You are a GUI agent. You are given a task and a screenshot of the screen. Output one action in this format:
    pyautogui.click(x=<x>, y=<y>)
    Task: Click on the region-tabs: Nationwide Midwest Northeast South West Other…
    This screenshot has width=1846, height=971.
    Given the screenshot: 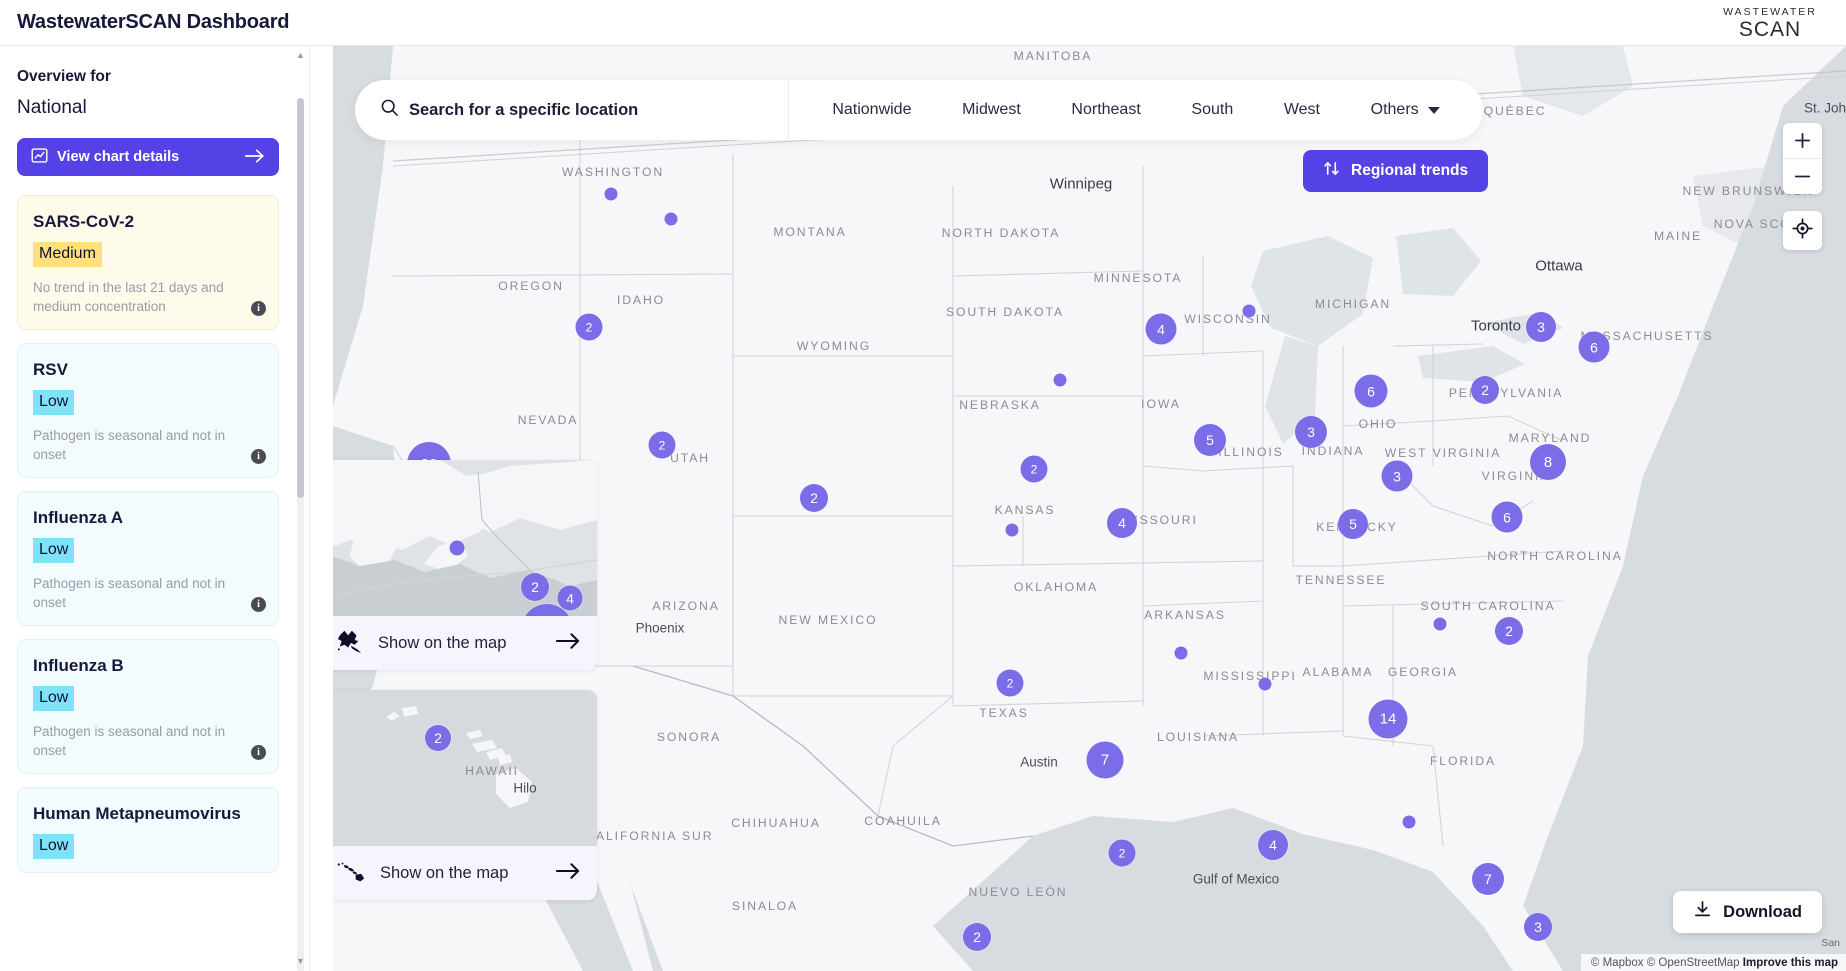 What is the action you would take?
    pyautogui.click(x=1136, y=110)
    